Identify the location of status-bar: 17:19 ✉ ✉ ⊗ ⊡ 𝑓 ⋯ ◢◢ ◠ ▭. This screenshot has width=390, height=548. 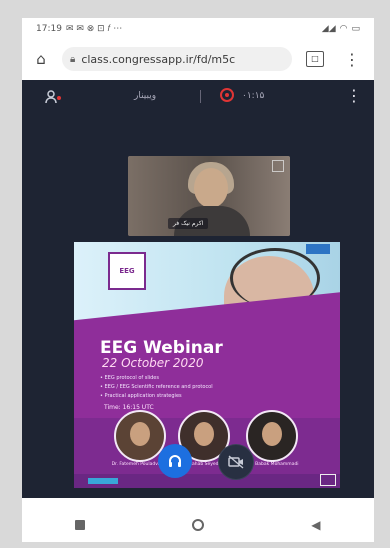
(198, 29).